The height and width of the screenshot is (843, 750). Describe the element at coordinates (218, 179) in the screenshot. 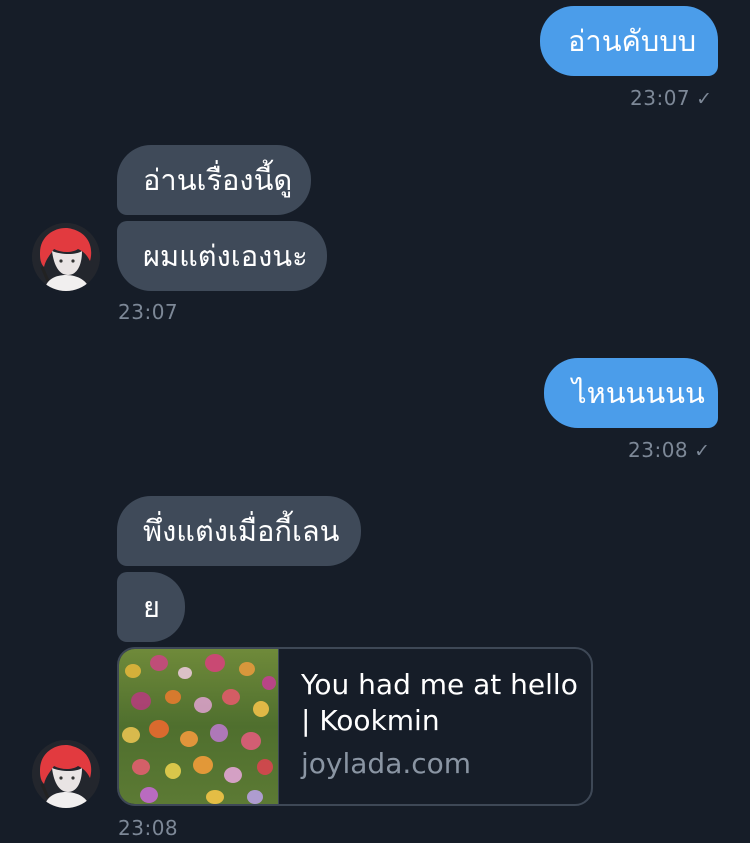

I see `message-text: อ่านเรื่องนี้ดู` at that location.